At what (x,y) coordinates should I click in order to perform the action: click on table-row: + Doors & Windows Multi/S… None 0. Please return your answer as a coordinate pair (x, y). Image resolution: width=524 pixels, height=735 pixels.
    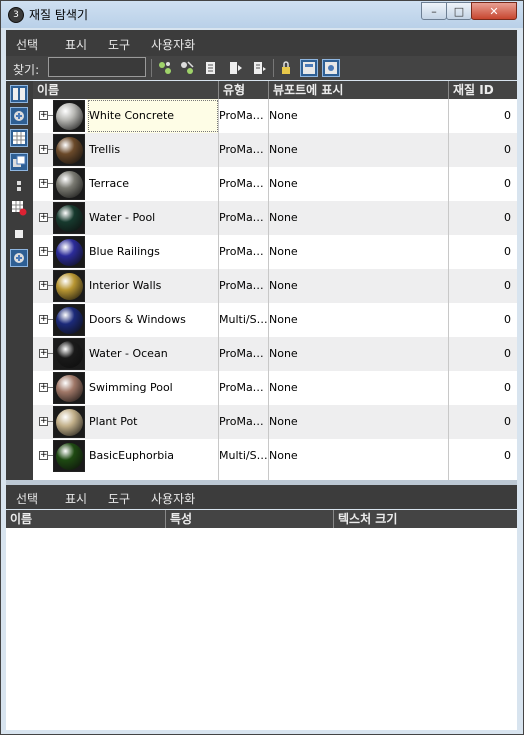
    Looking at the image, I should click on (275, 320).